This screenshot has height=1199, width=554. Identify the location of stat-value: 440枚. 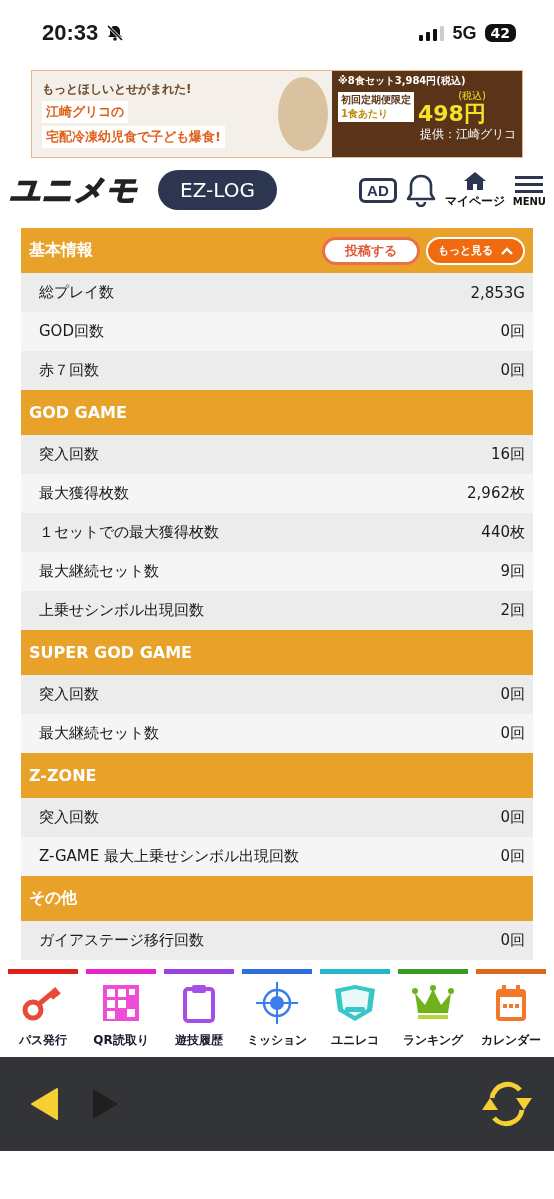
(503, 532).